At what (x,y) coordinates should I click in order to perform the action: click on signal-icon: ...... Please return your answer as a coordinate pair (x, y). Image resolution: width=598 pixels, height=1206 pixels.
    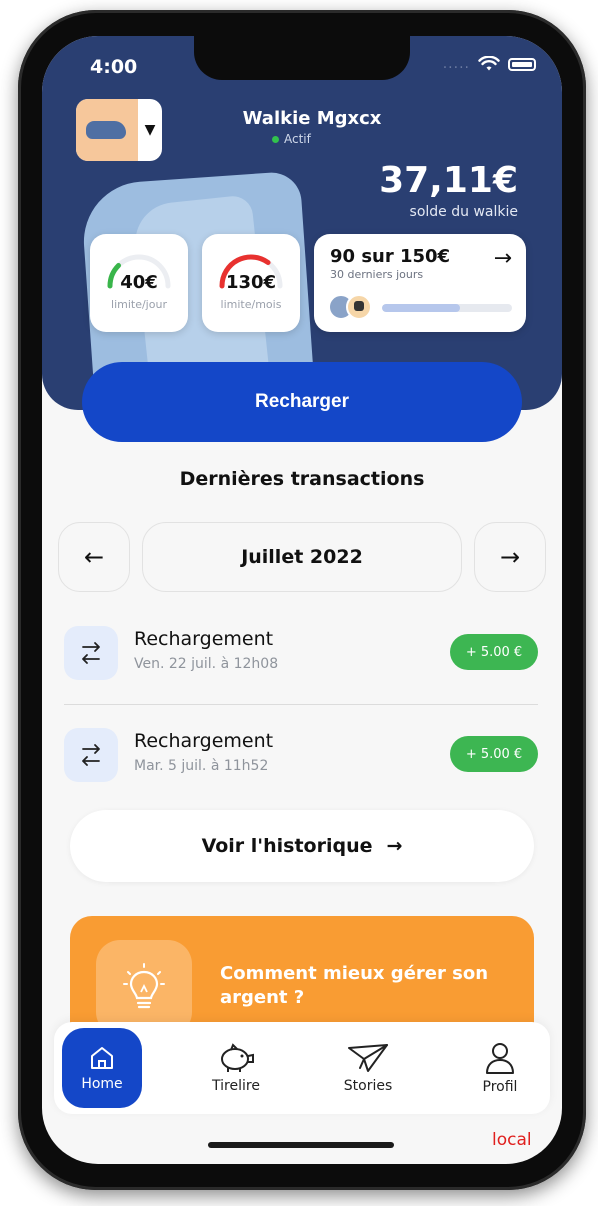
    Looking at the image, I should click on (456, 64).